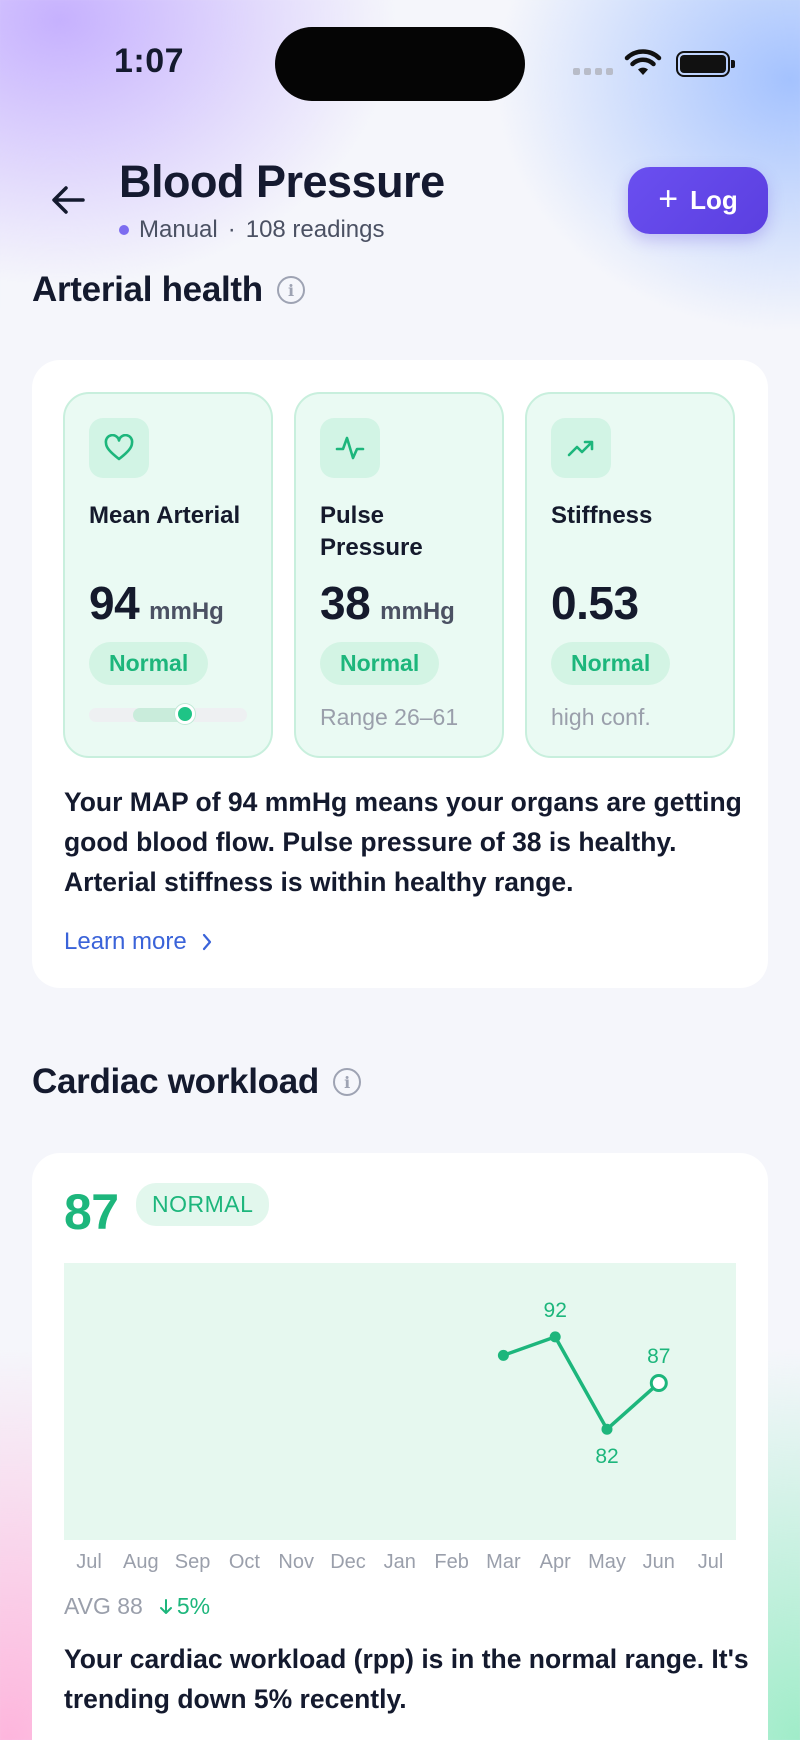  What do you see at coordinates (503, 1562) in the screenshot?
I see `chart-x-tick-label: Mar` at bounding box center [503, 1562].